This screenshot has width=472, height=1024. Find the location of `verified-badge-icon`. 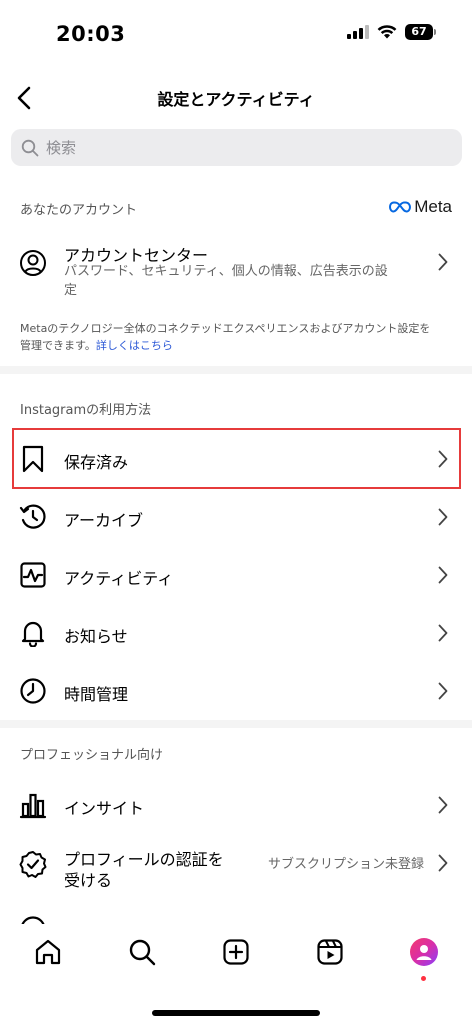

verified-badge-icon is located at coordinates (33, 864).